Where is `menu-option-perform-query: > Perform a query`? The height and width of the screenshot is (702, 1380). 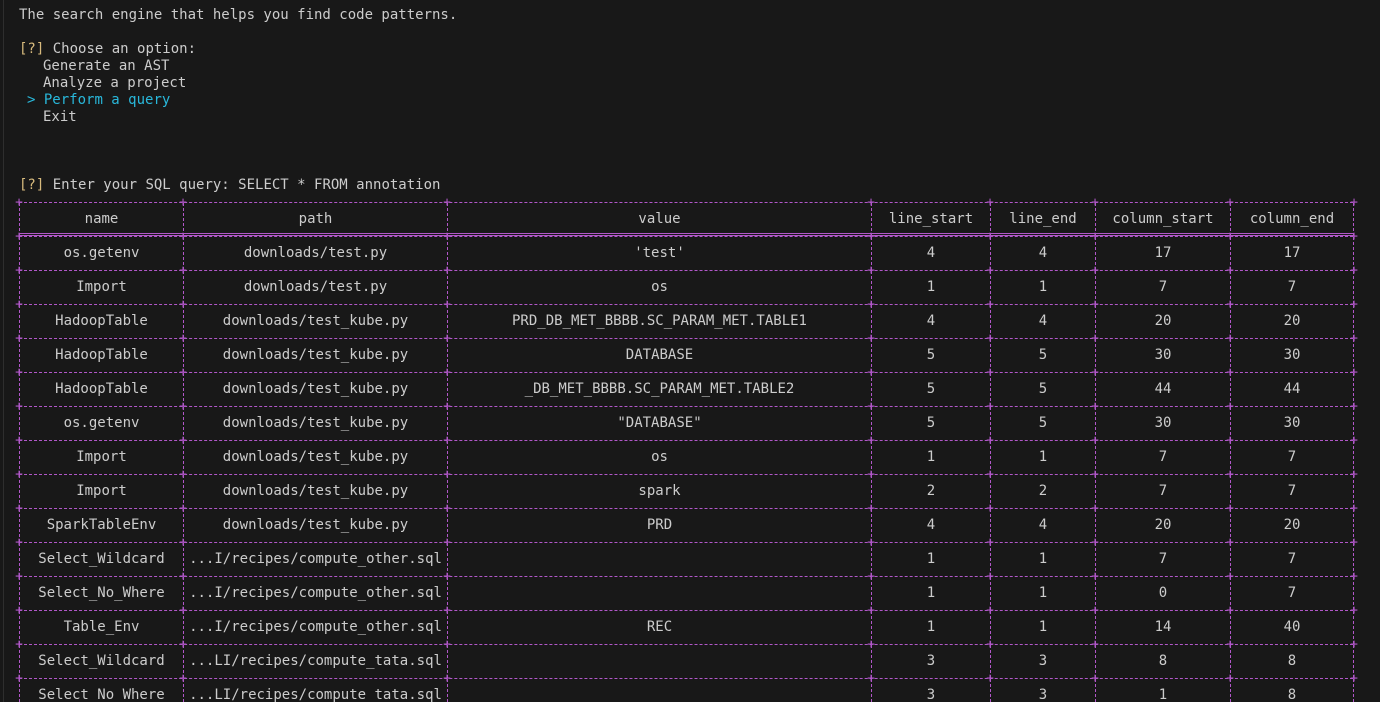 menu-option-perform-query: > Perform a query is located at coordinates (98, 100).